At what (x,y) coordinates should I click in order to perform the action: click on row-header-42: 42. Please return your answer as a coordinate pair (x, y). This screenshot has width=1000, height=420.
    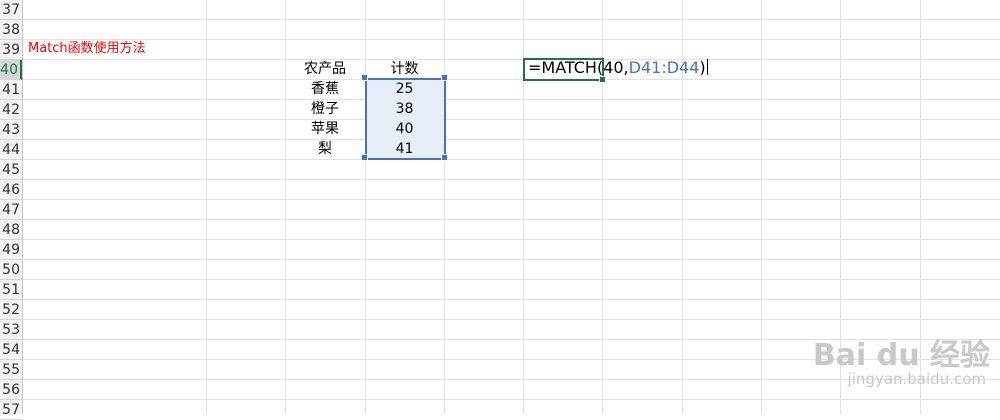
    Looking at the image, I should click on (11, 110).